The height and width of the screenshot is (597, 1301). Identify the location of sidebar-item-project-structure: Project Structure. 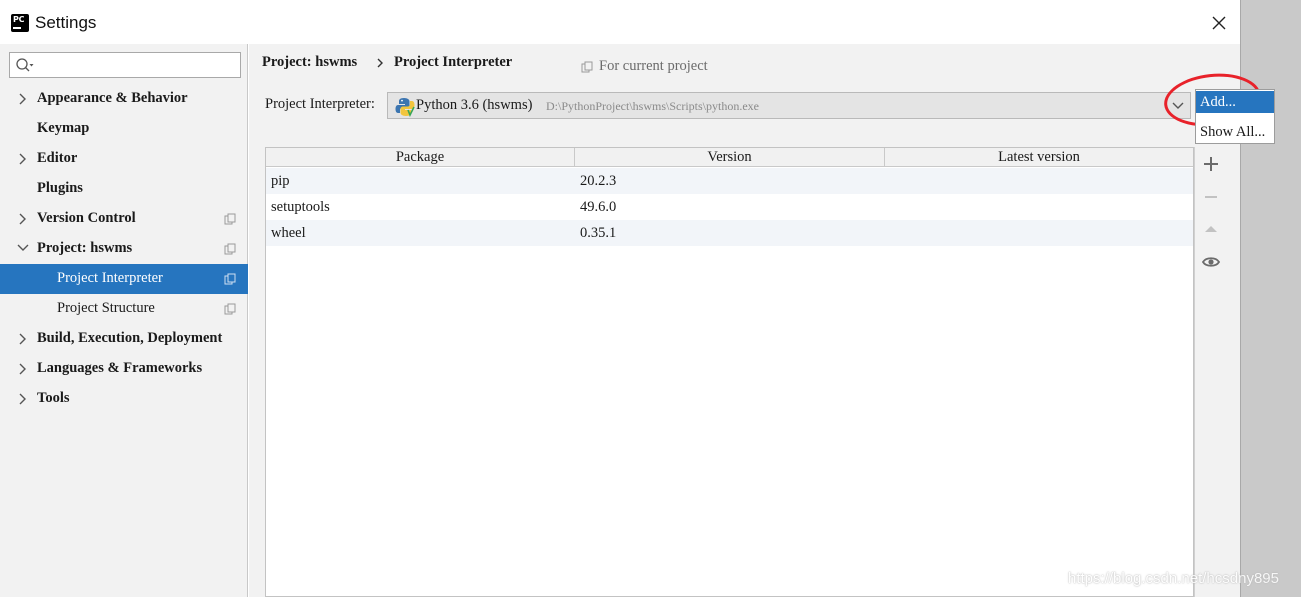
(124, 309).